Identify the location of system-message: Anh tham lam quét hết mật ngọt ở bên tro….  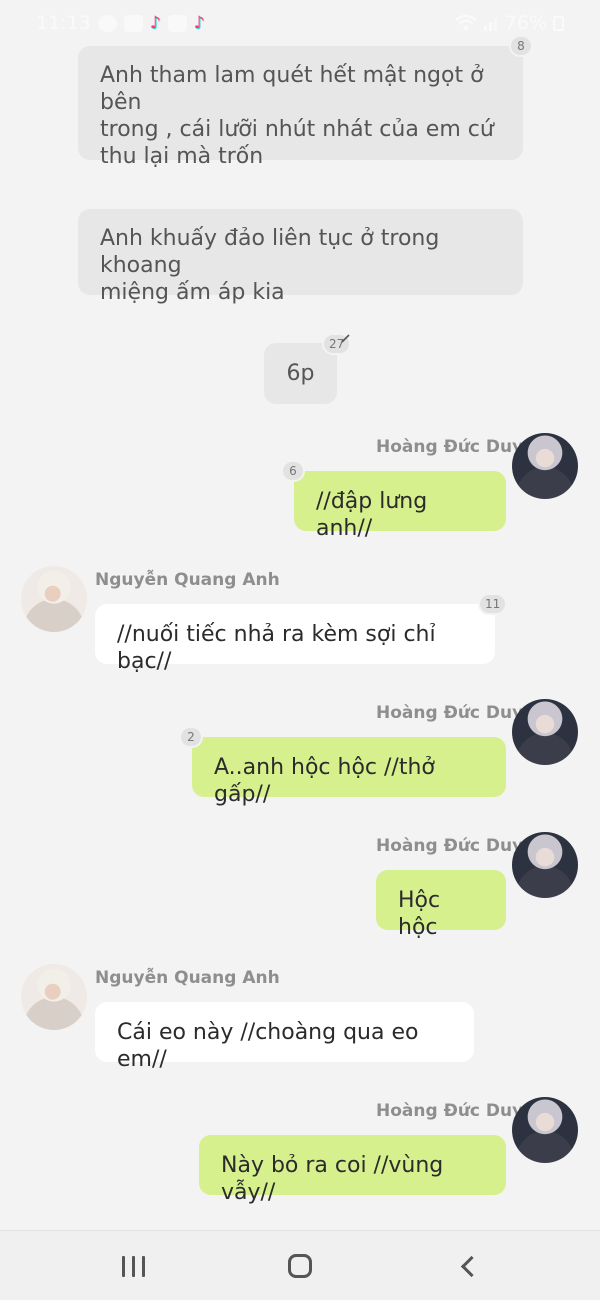
(300, 107).